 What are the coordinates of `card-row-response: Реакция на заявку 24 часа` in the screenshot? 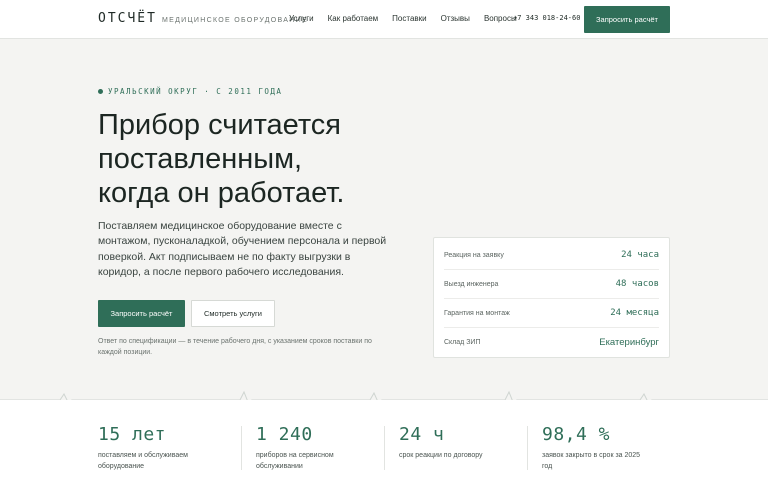 It's located at (551, 255).